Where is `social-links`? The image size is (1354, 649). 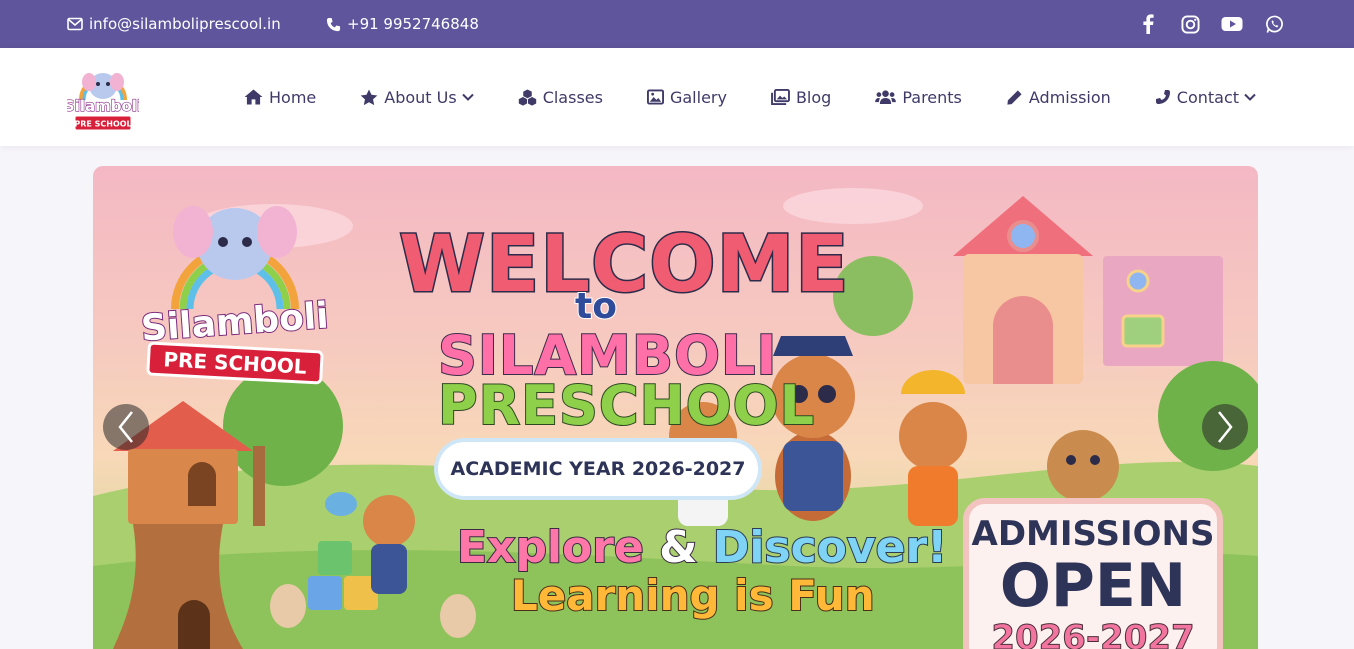 social-links is located at coordinates (1211, 24).